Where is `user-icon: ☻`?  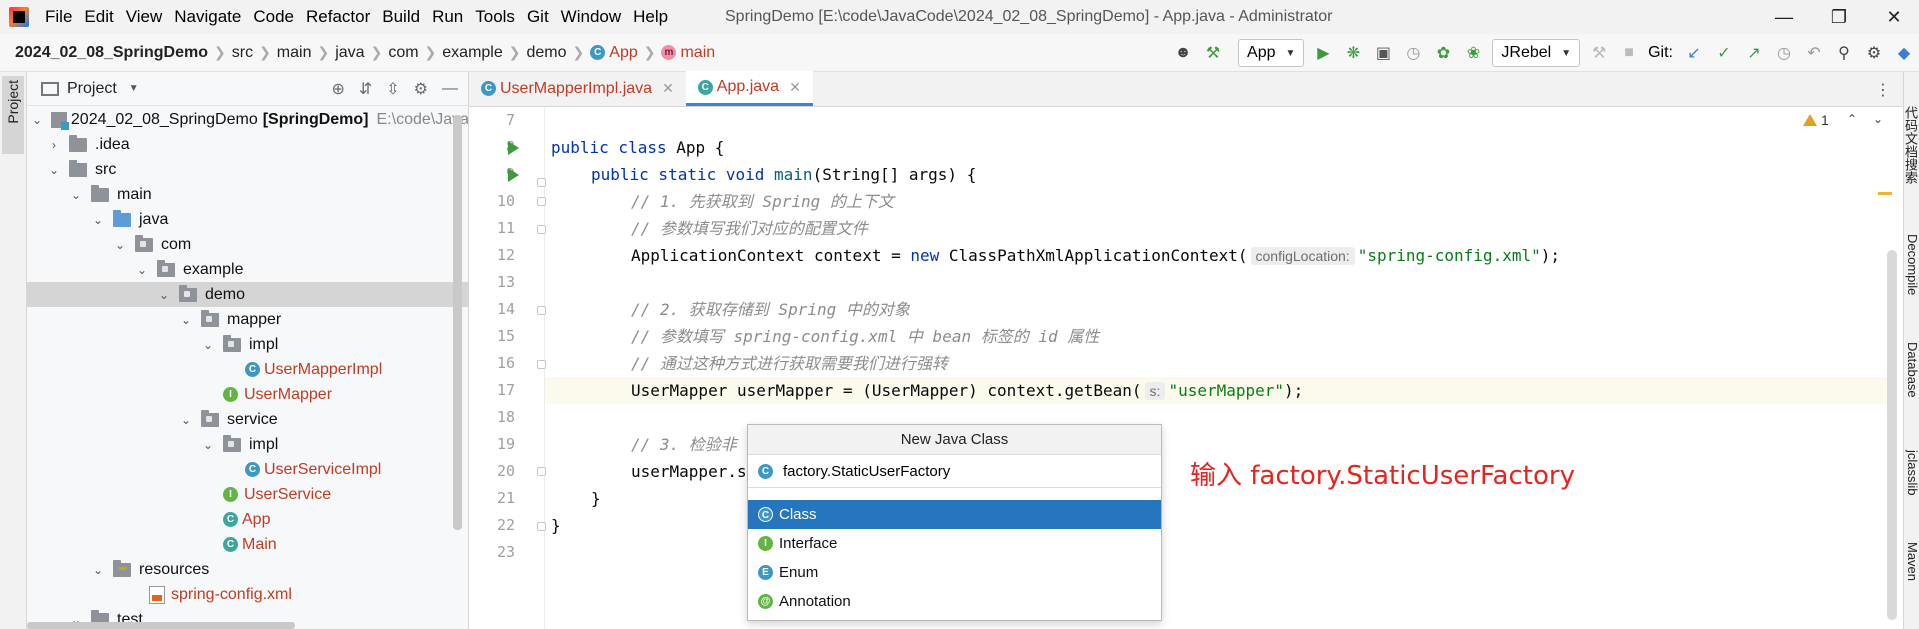 user-icon: ☻ is located at coordinates (1183, 53).